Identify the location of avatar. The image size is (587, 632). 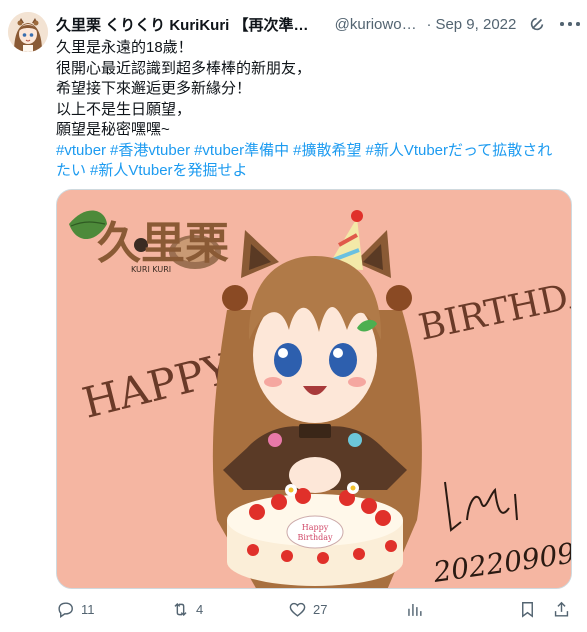
(28, 32).